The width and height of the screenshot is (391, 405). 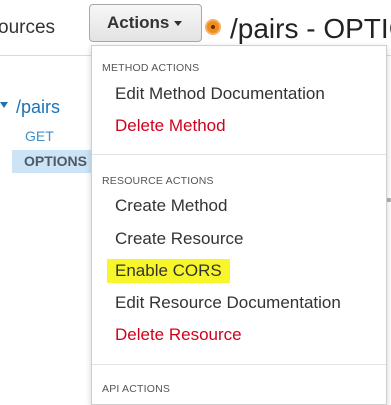 What do you see at coordinates (171, 206) in the screenshot?
I see `create-method-item: Create Method` at bounding box center [171, 206].